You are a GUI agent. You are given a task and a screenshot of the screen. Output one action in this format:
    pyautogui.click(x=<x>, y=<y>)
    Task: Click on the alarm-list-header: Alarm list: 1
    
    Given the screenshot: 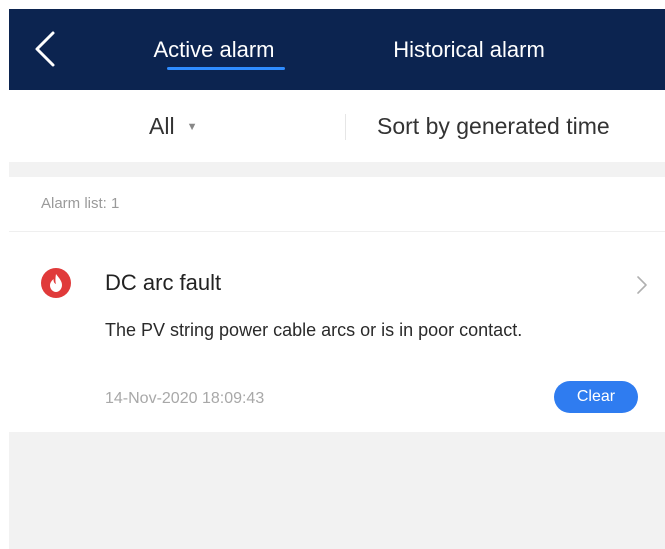 What is the action you would take?
    pyautogui.click(x=337, y=204)
    